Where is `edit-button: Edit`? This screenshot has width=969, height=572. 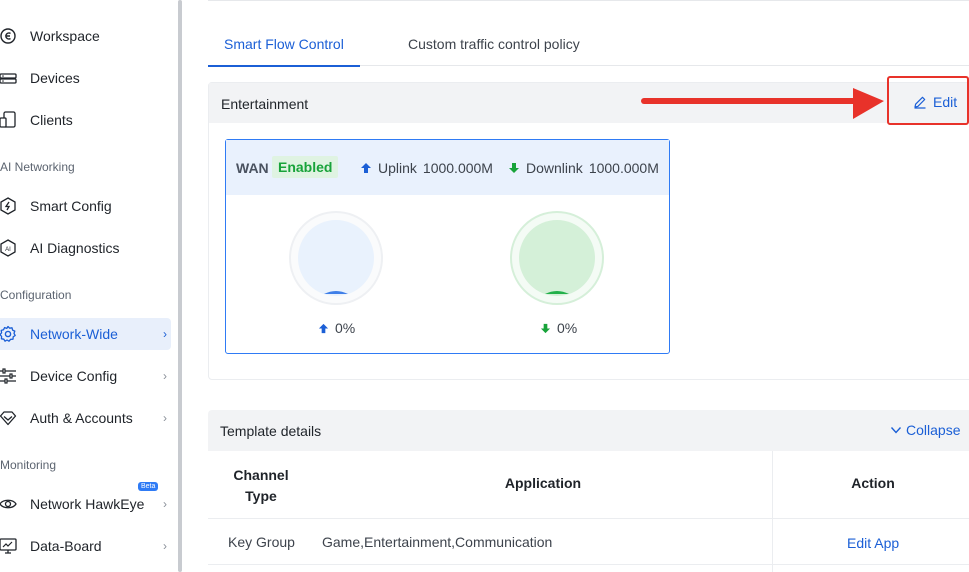
edit-button: Edit is located at coordinates (935, 102).